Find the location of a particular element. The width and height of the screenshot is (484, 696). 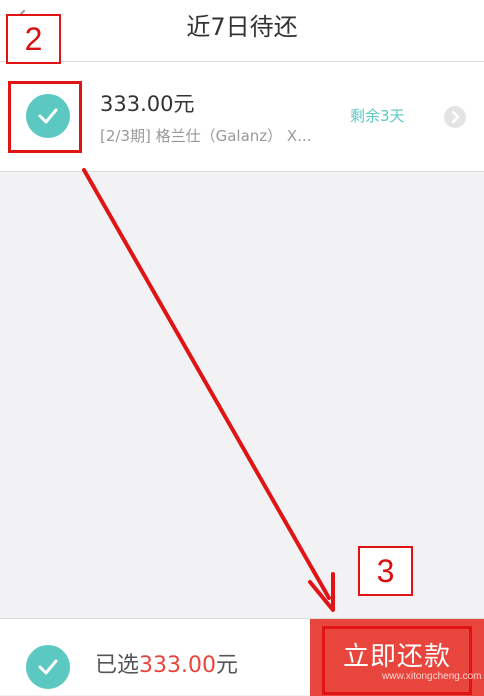

days-remaining-label: 剩余3天 is located at coordinates (377, 116).